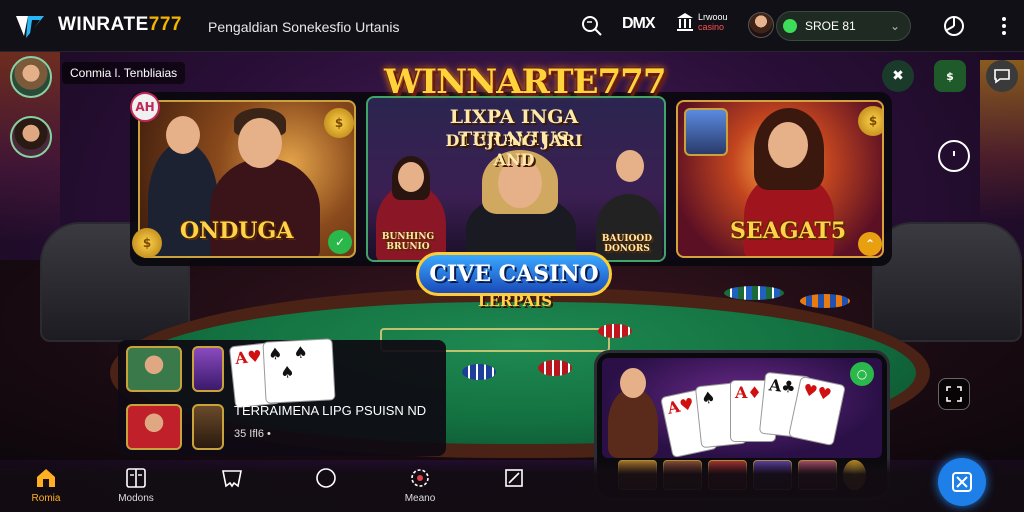 The width and height of the screenshot is (1024, 512). What do you see at coordinates (685, 22) in the screenshot?
I see `bank-icon` at bounding box center [685, 22].